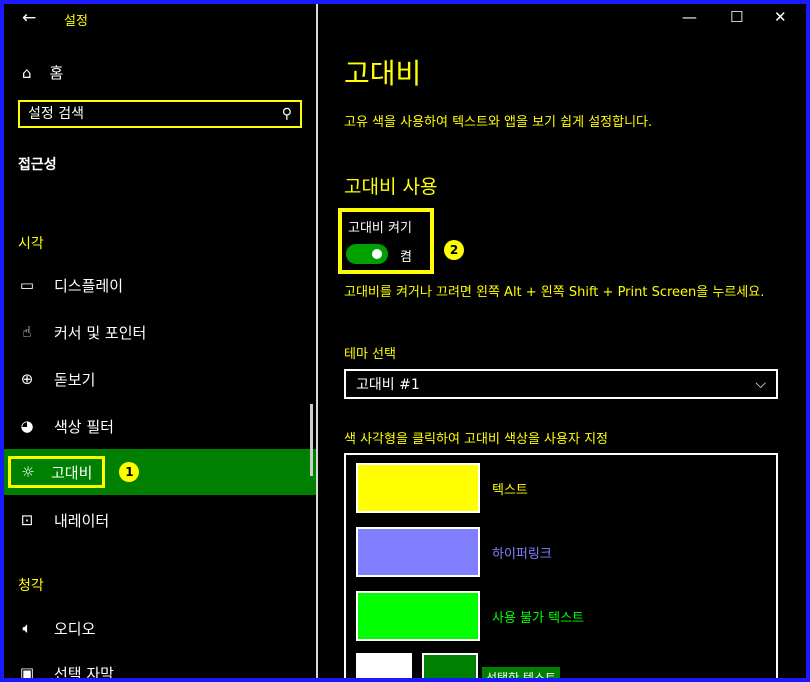 The height and width of the screenshot is (682, 810). Describe the element at coordinates (163, 668) in the screenshot. I see `sidebar-item-captions: ▣ 선택 자막` at that location.